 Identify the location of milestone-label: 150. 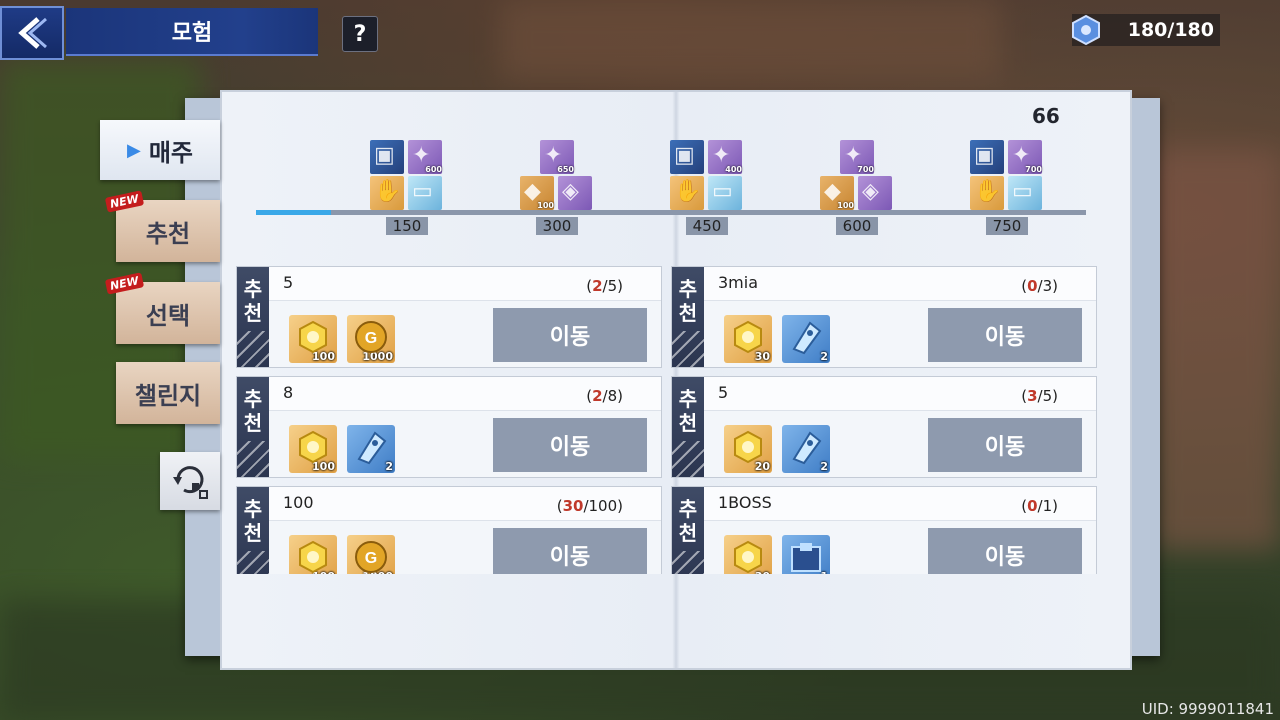
(407, 226).